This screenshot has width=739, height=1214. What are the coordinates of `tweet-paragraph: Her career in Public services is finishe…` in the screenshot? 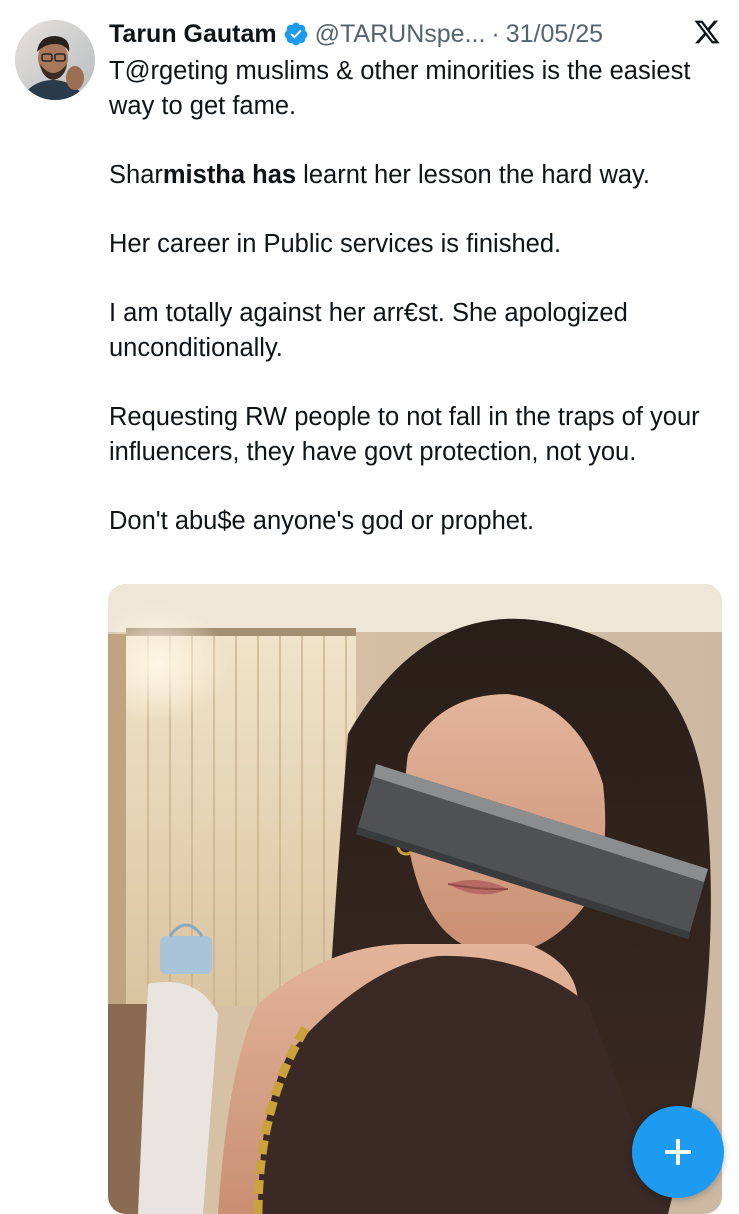 It's located at (335, 244).